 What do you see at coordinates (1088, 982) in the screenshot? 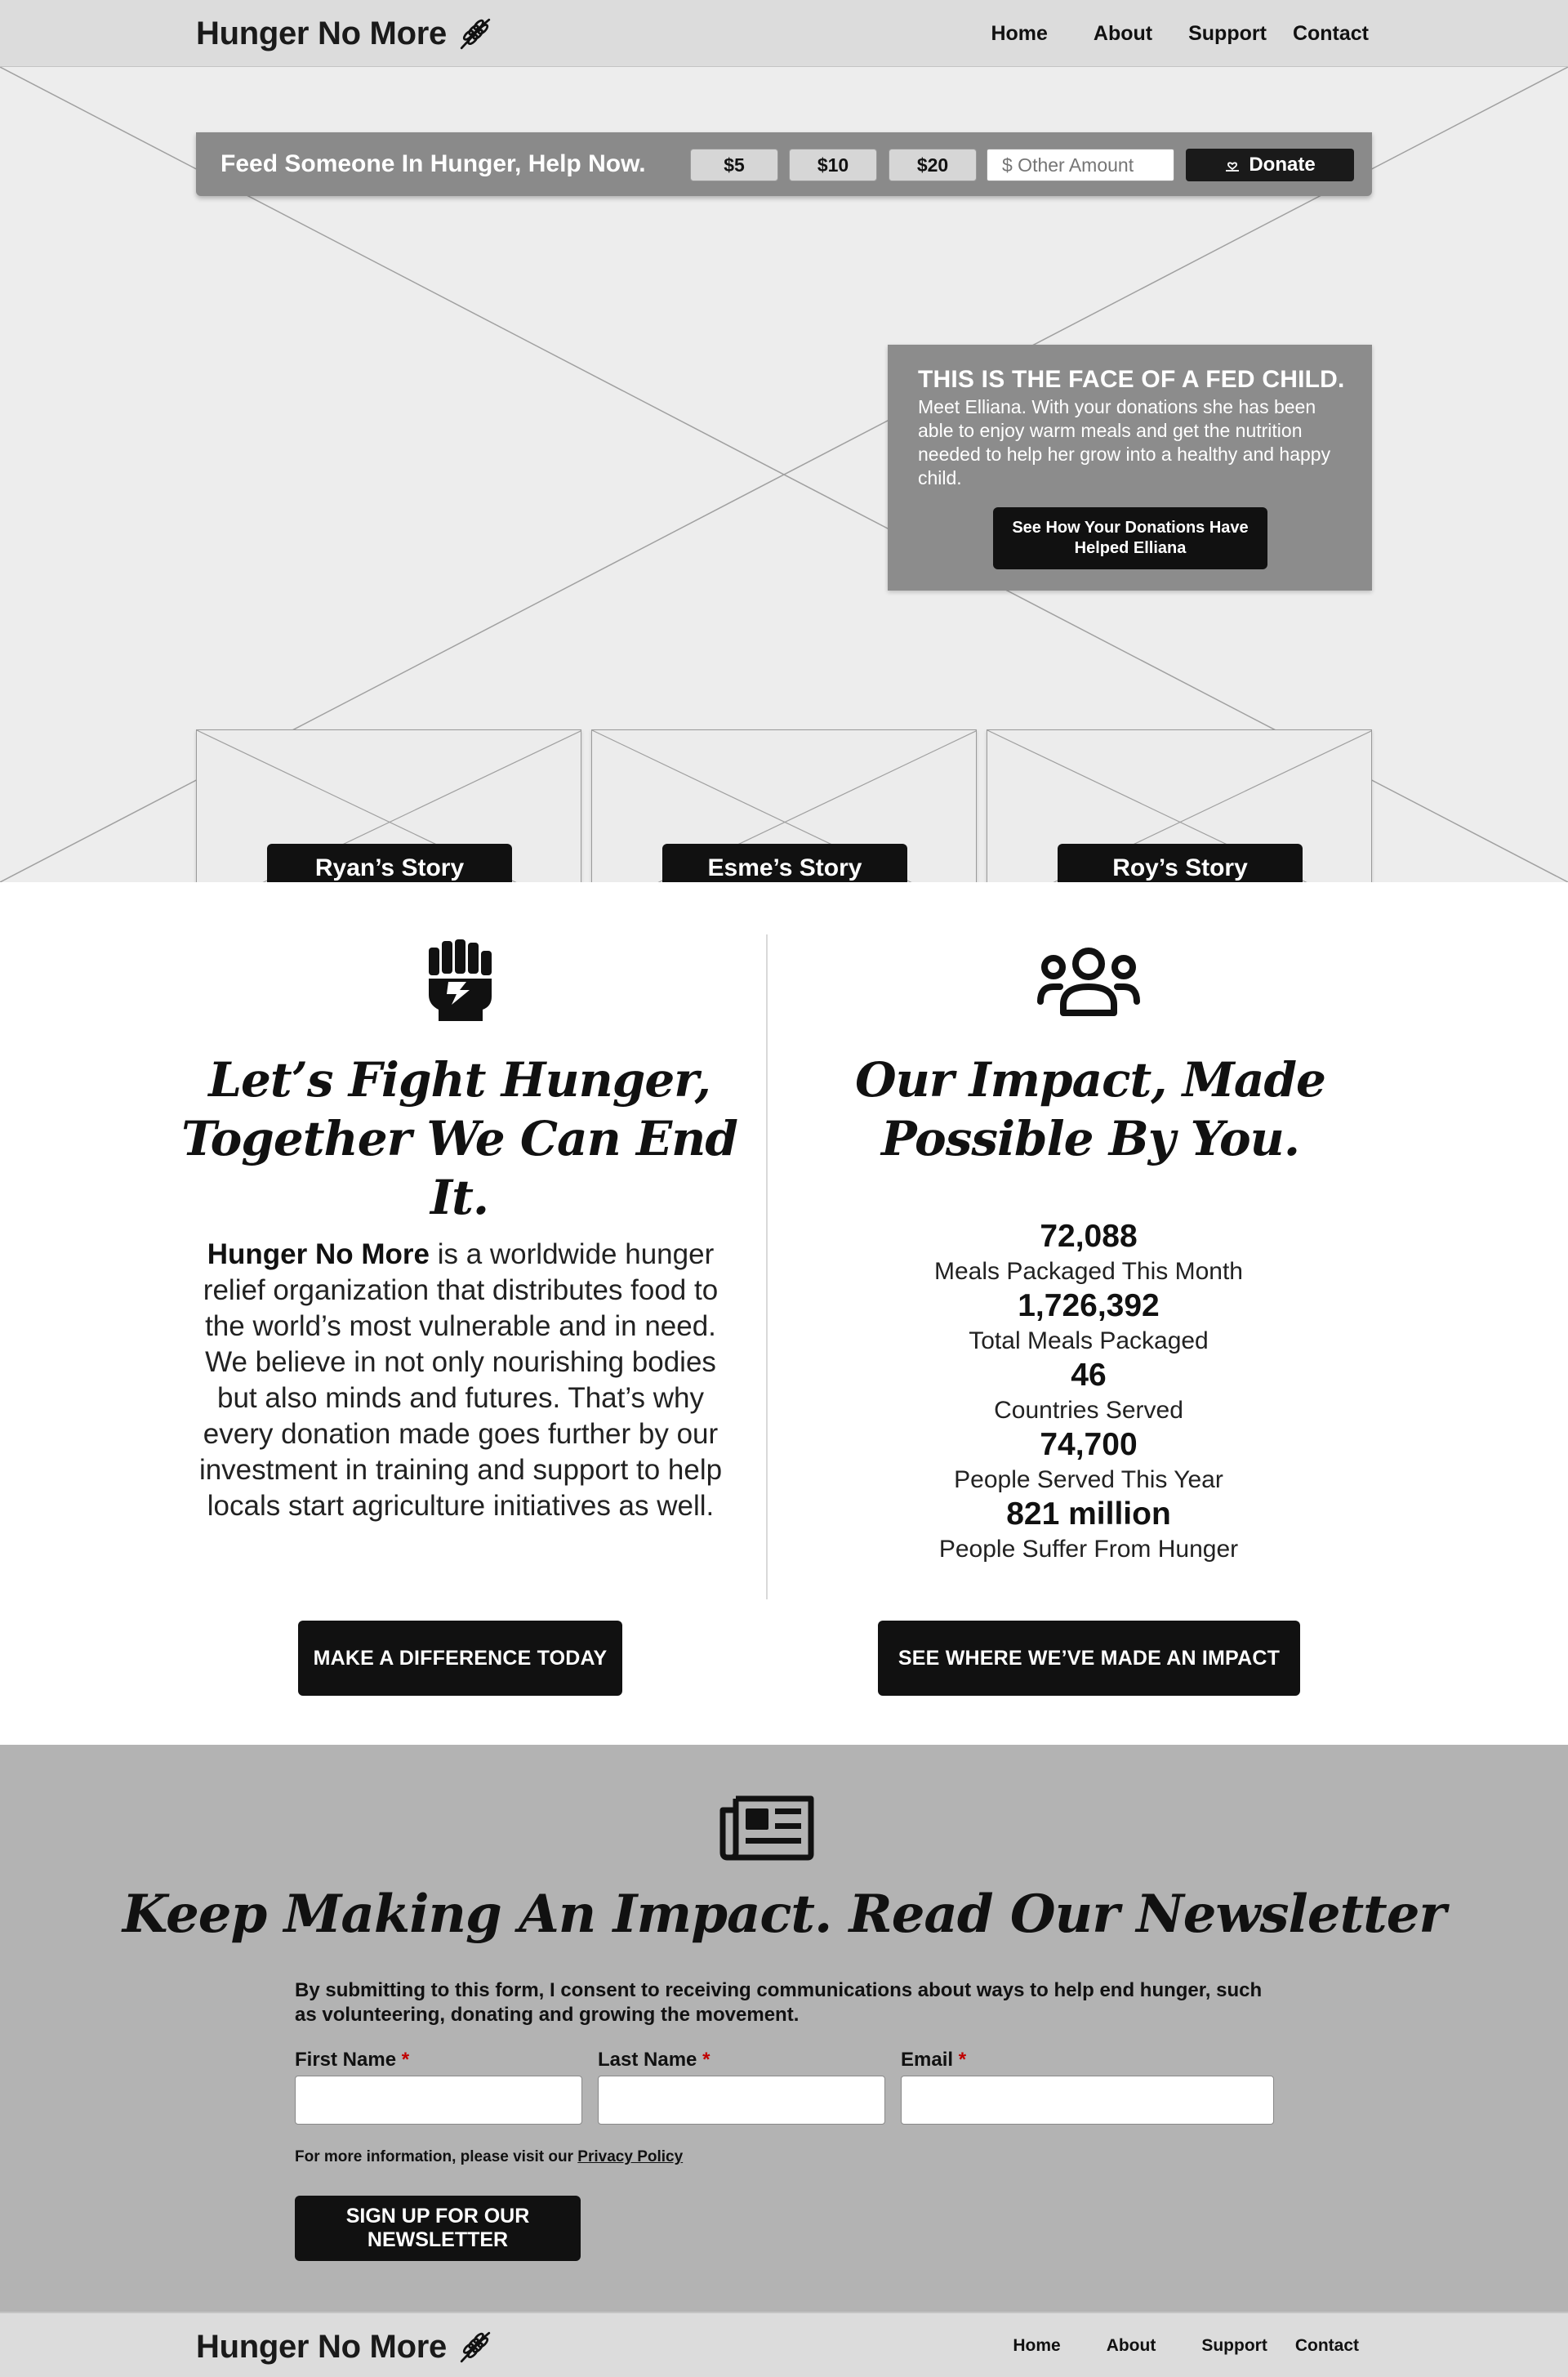
I see `people-group-icon` at bounding box center [1088, 982].